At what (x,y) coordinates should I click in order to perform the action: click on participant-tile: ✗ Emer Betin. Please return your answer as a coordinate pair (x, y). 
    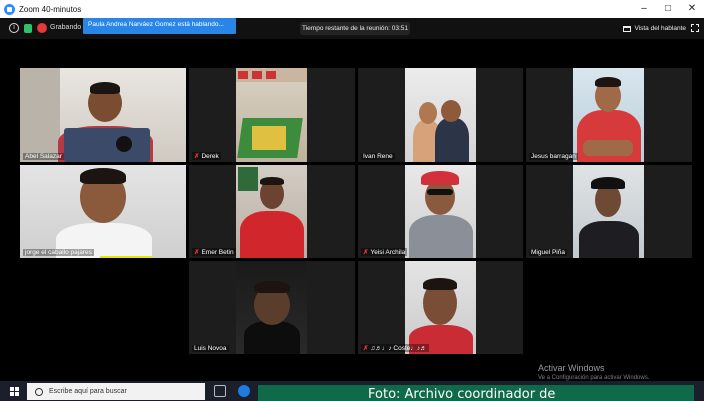
    Looking at the image, I should click on (272, 211).